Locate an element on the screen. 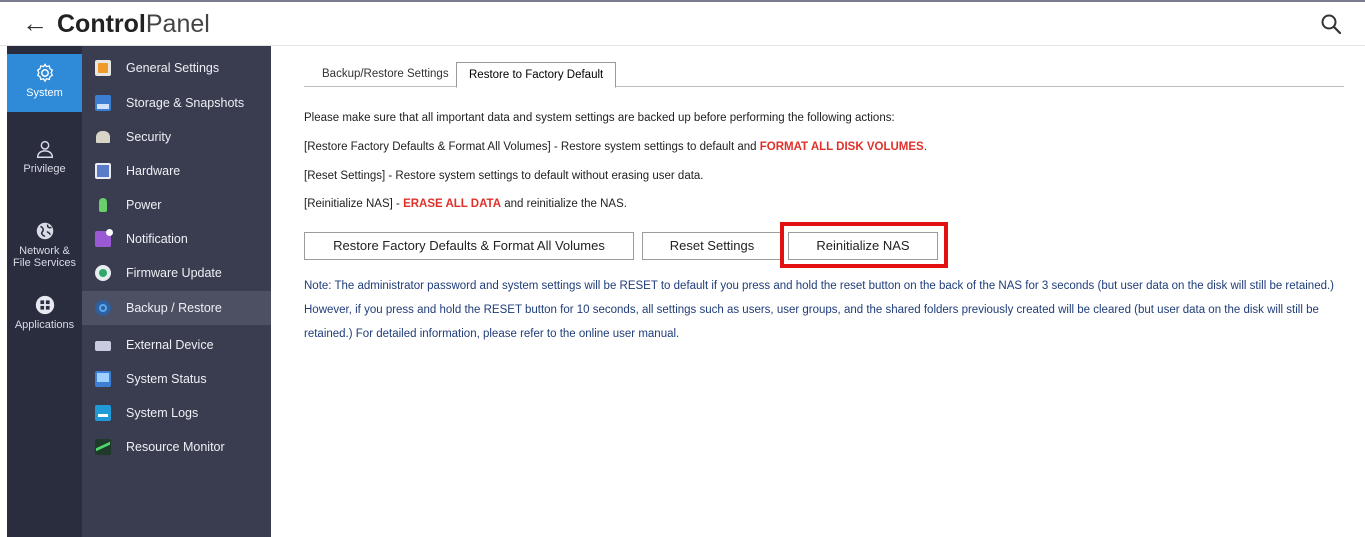 The width and height of the screenshot is (1365, 537). sidebar-item-privilege: Privilege is located at coordinates (44, 163).